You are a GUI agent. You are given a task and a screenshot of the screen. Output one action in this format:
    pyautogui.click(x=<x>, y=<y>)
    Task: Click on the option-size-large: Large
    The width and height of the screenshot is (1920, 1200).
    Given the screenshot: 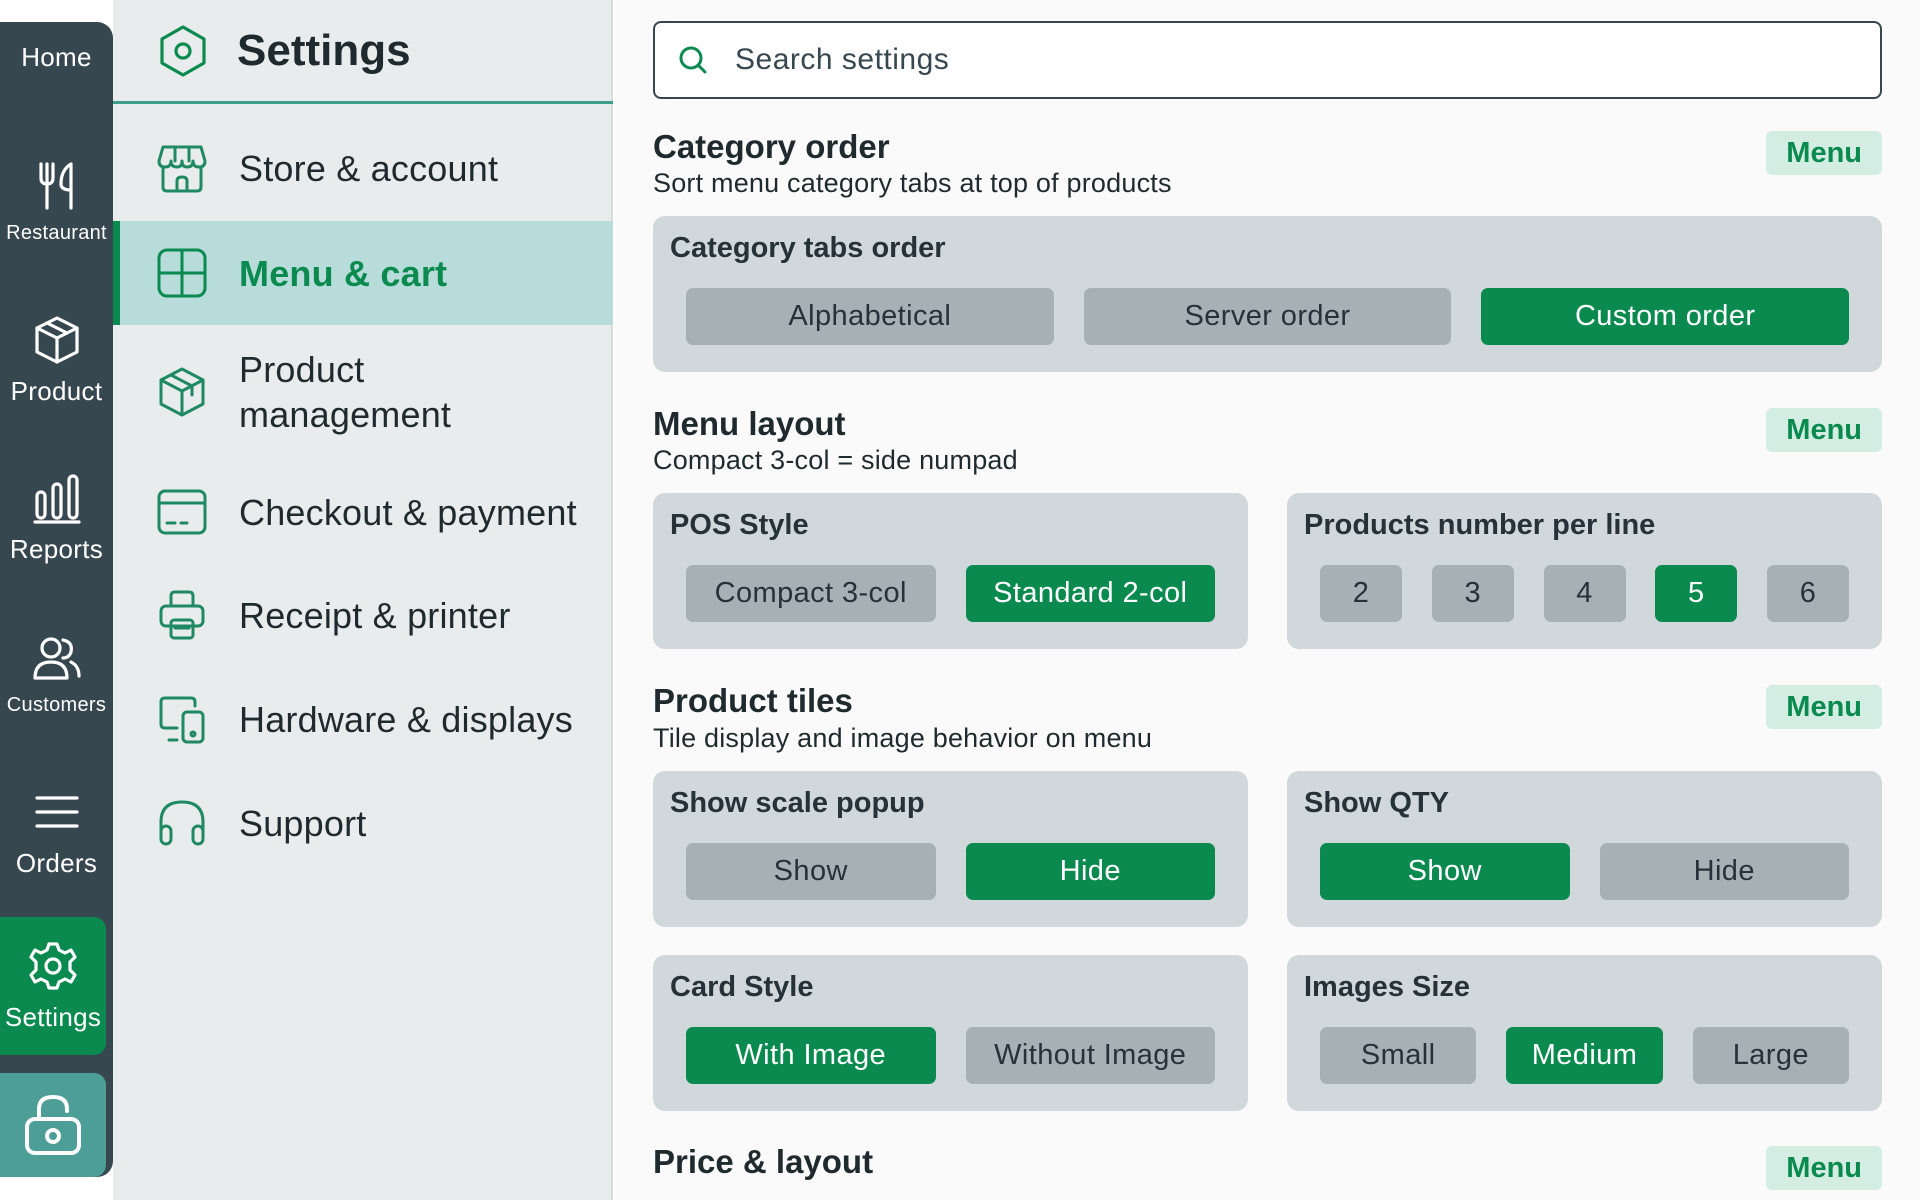 What is the action you would take?
    pyautogui.click(x=1770, y=1055)
    